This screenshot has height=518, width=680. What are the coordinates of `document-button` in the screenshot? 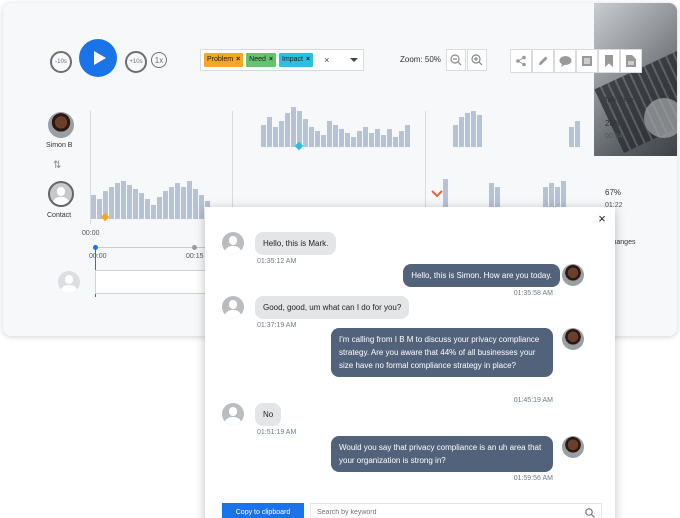 It's located at (631, 61).